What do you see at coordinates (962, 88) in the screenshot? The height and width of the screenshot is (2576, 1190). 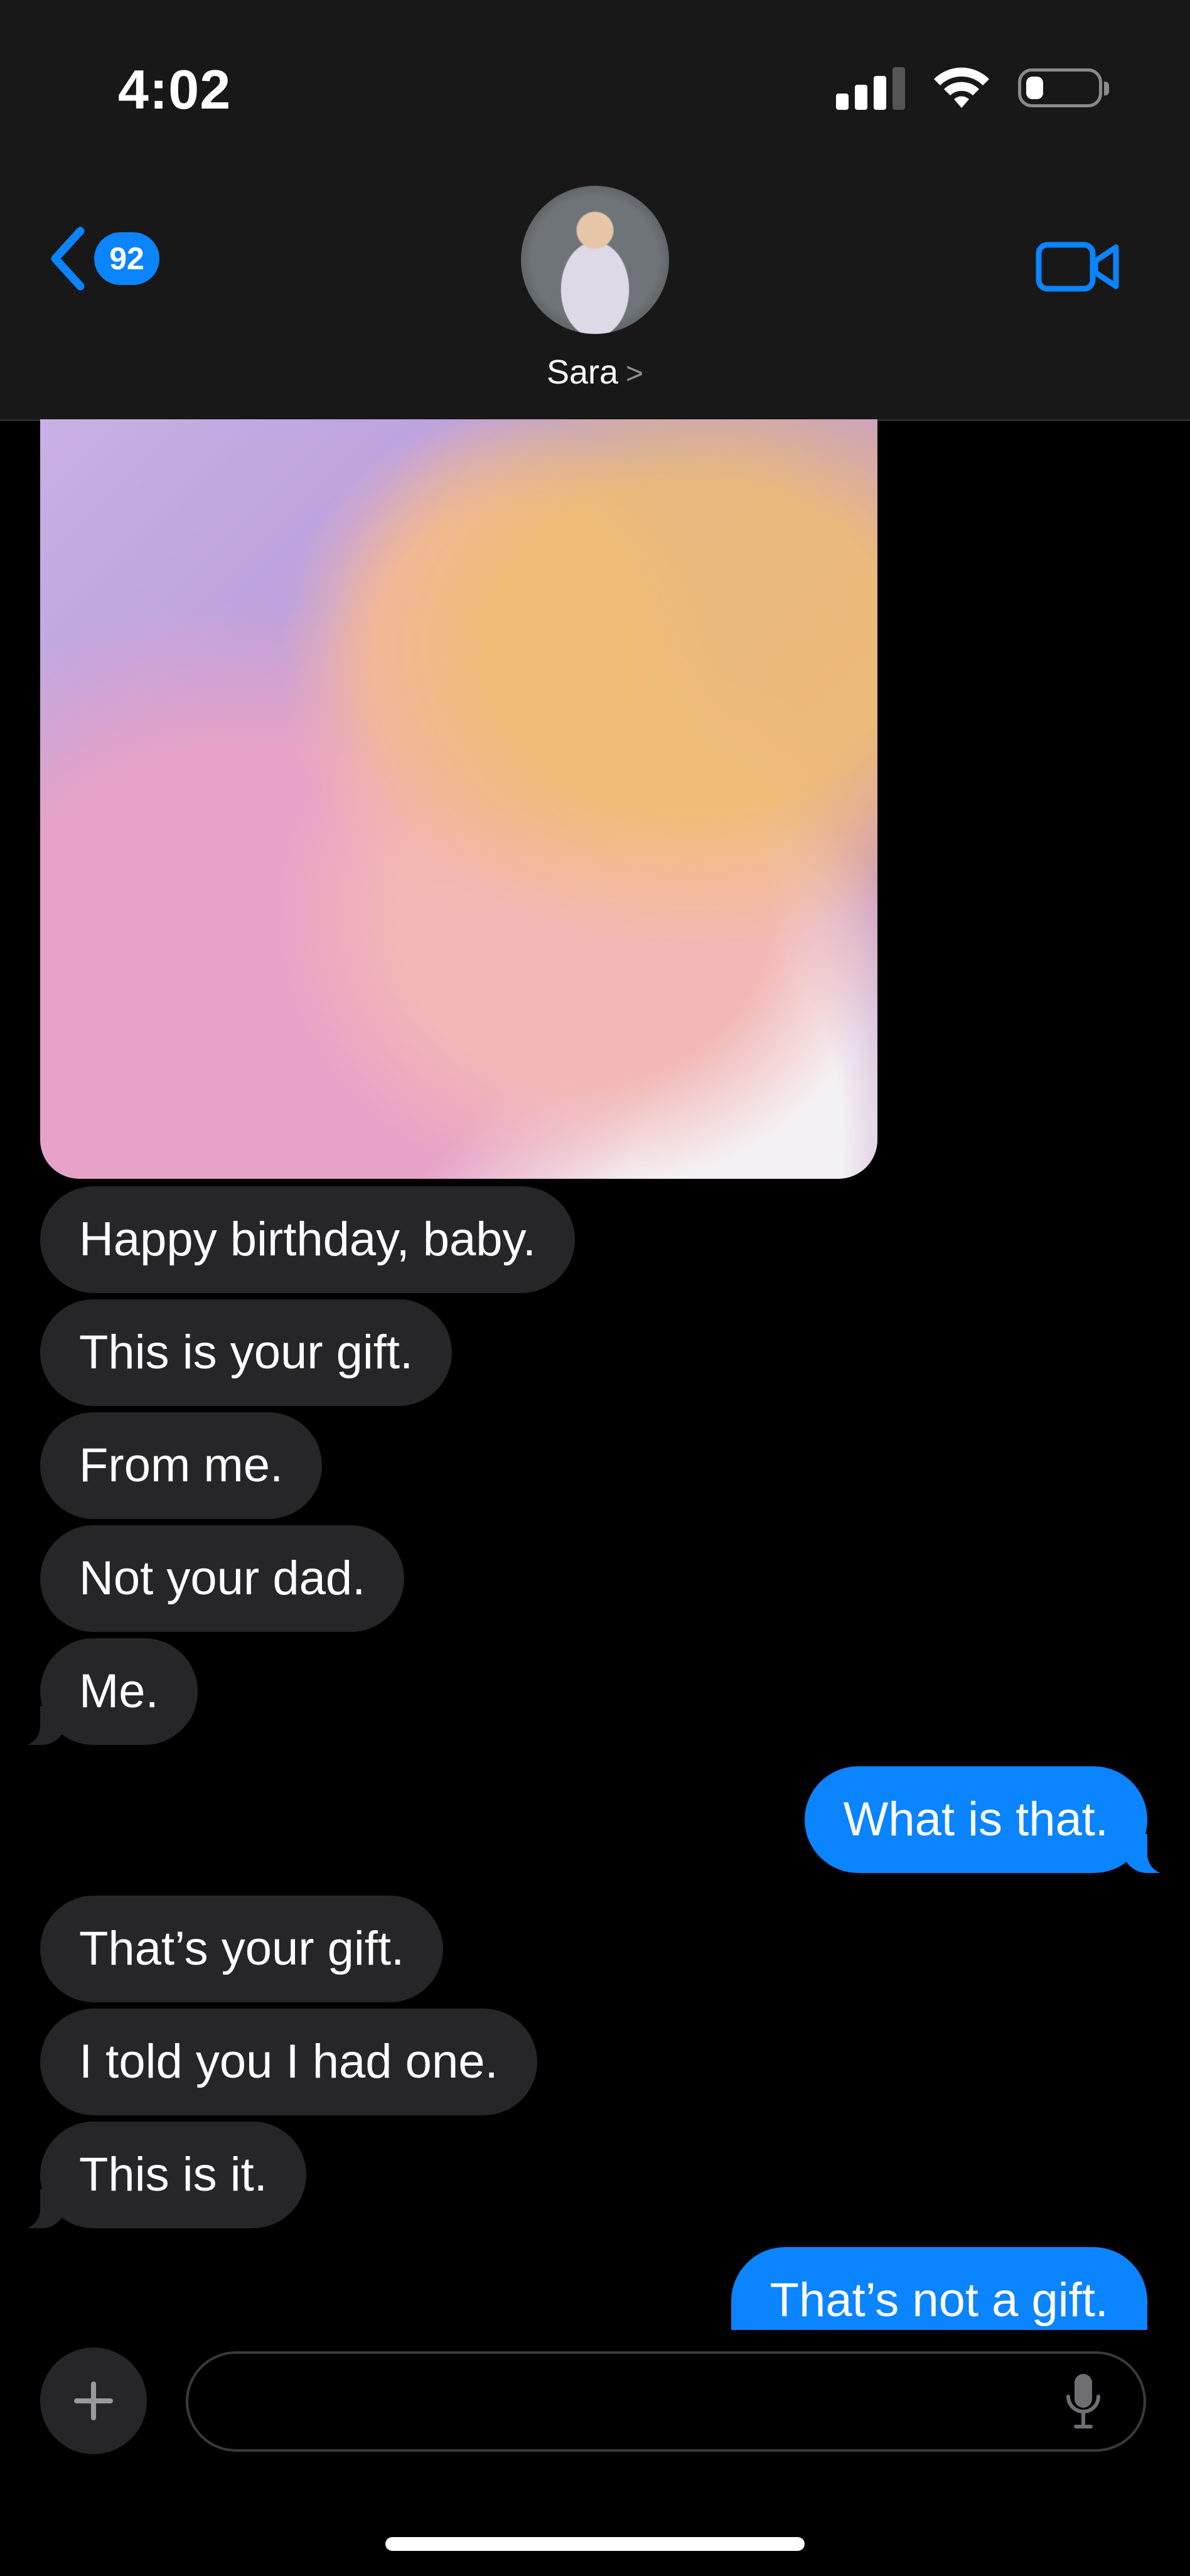 I see `wifi-icon` at bounding box center [962, 88].